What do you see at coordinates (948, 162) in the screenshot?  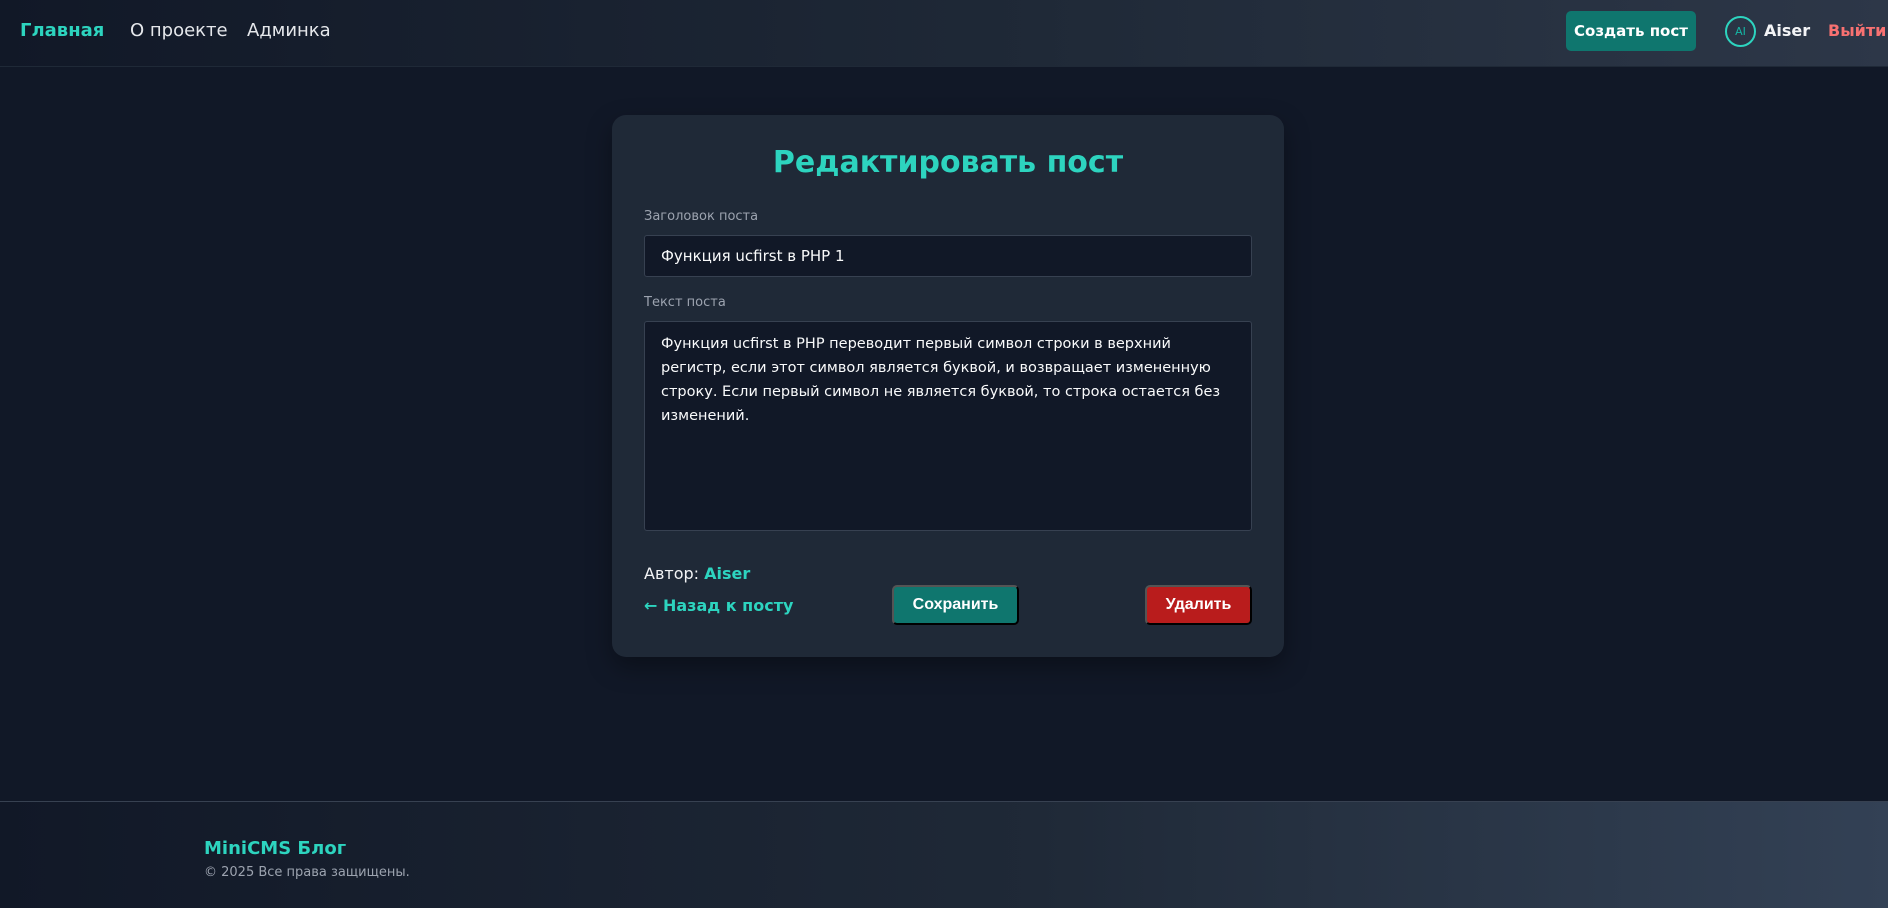 I see `page-title: Редактировать пост` at bounding box center [948, 162].